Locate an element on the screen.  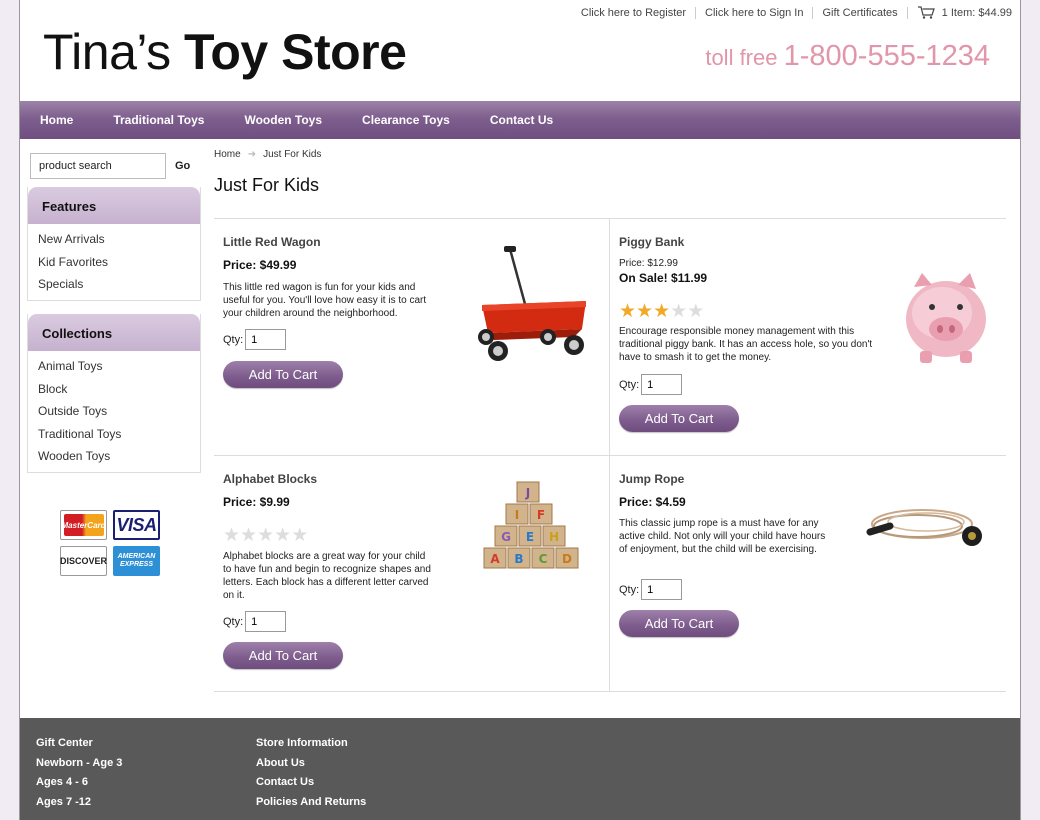
block-row: J is located at coordinates (528, 492).